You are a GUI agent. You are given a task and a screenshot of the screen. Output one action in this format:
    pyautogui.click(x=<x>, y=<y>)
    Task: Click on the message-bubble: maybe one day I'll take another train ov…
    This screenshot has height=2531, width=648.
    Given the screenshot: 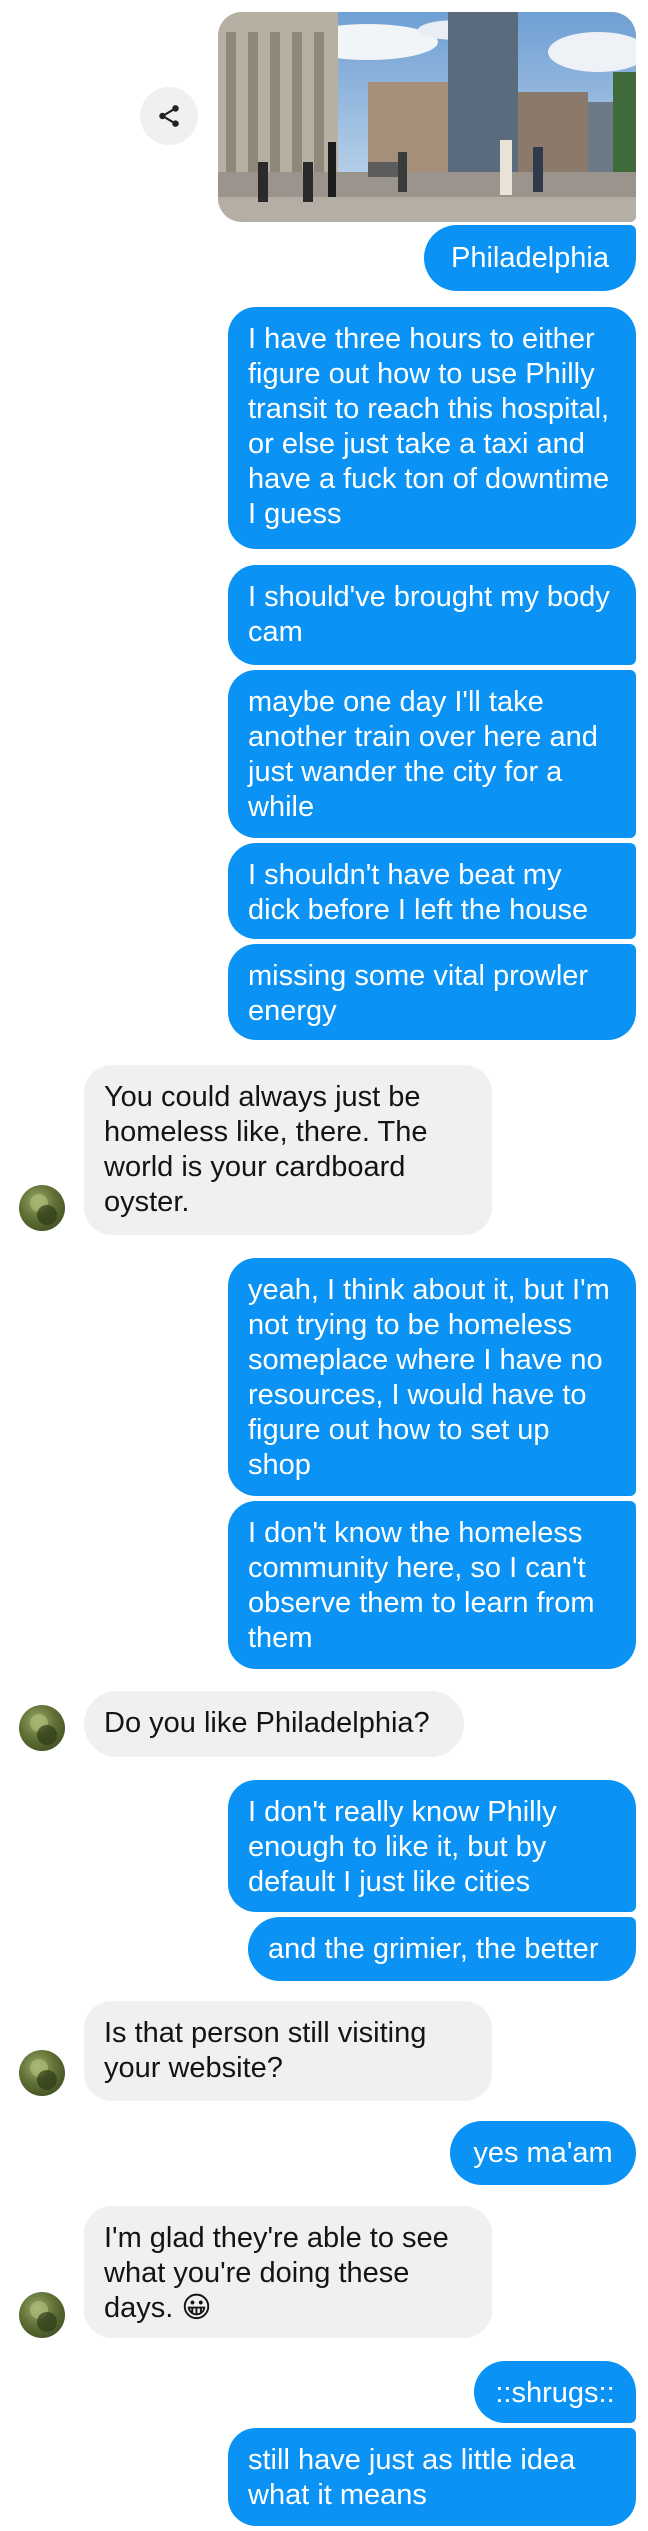 What is the action you would take?
    pyautogui.click(x=432, y=754)
    